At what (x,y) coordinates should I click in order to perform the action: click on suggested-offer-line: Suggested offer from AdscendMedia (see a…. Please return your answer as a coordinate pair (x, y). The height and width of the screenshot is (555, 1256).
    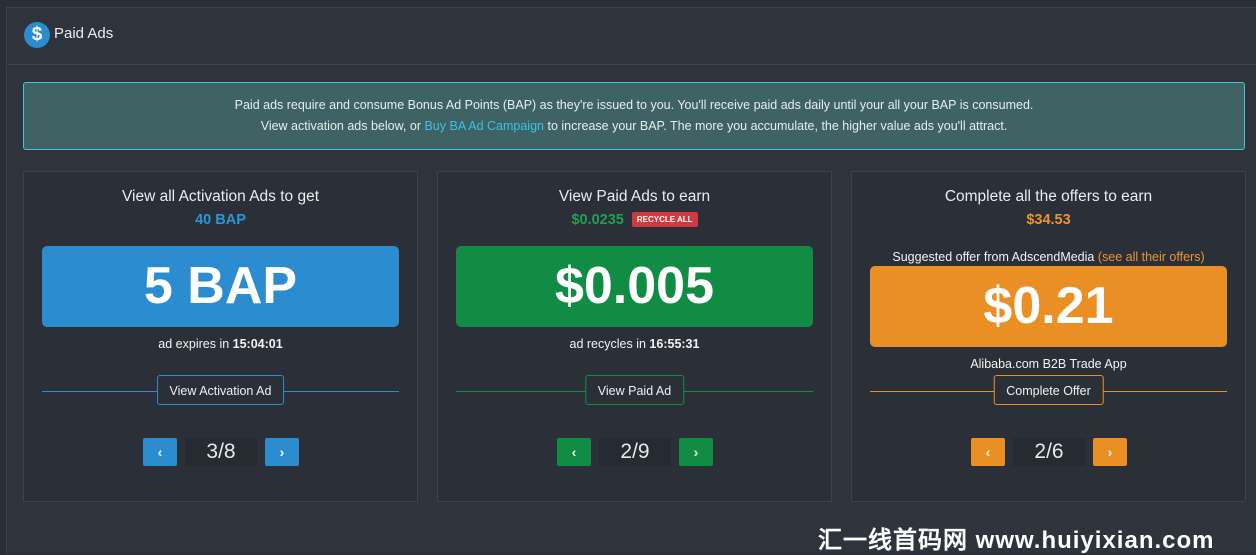
    Looking at the image, I should click on (1048, 257).